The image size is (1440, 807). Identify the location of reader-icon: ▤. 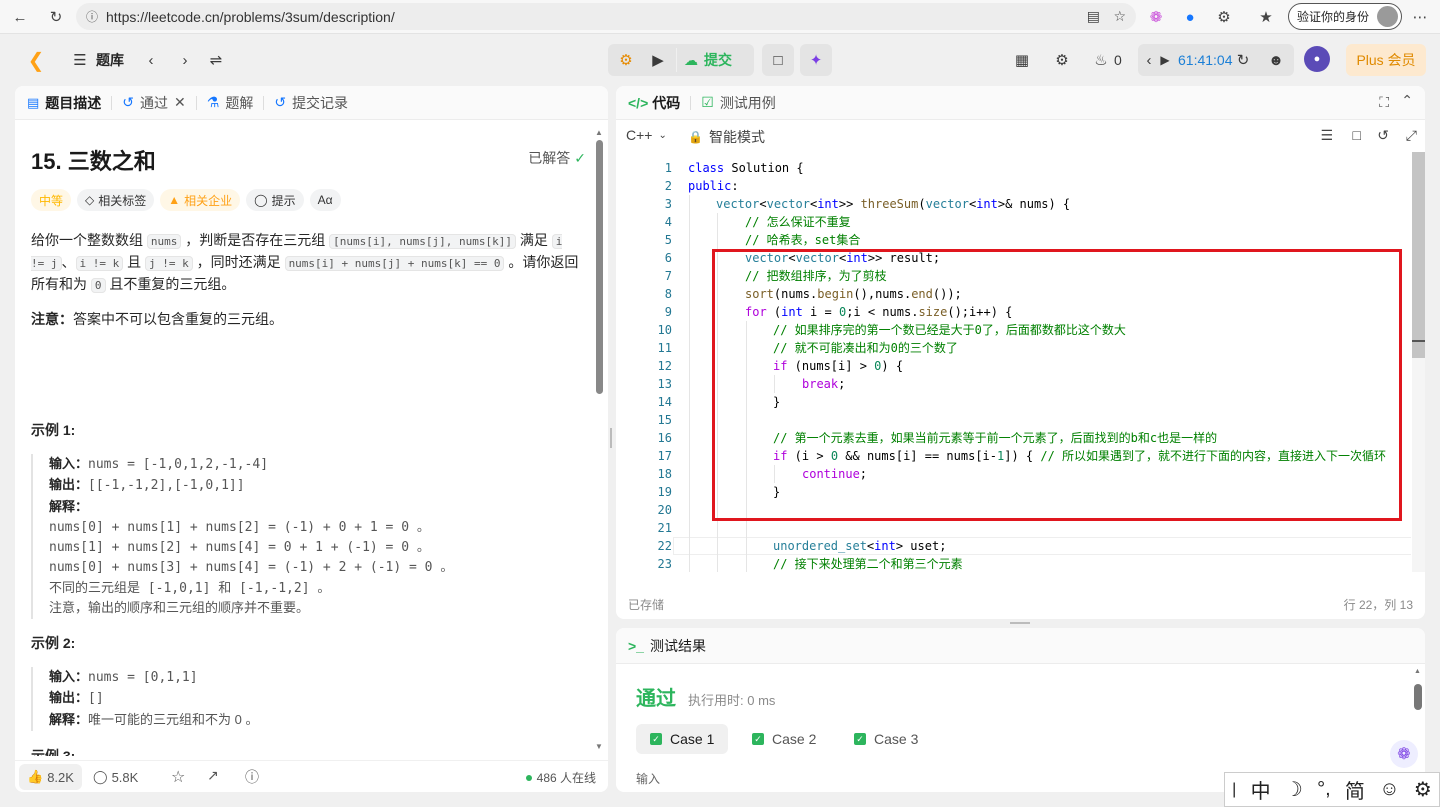
(1093, 16).